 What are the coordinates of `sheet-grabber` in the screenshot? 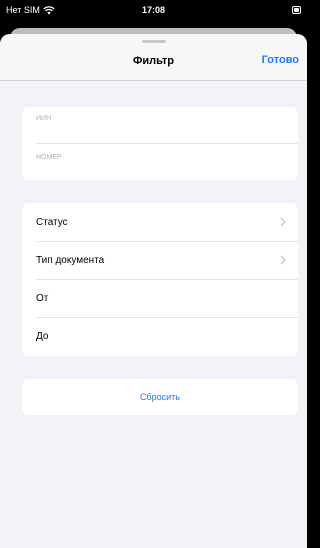 It's located at (153, 41).